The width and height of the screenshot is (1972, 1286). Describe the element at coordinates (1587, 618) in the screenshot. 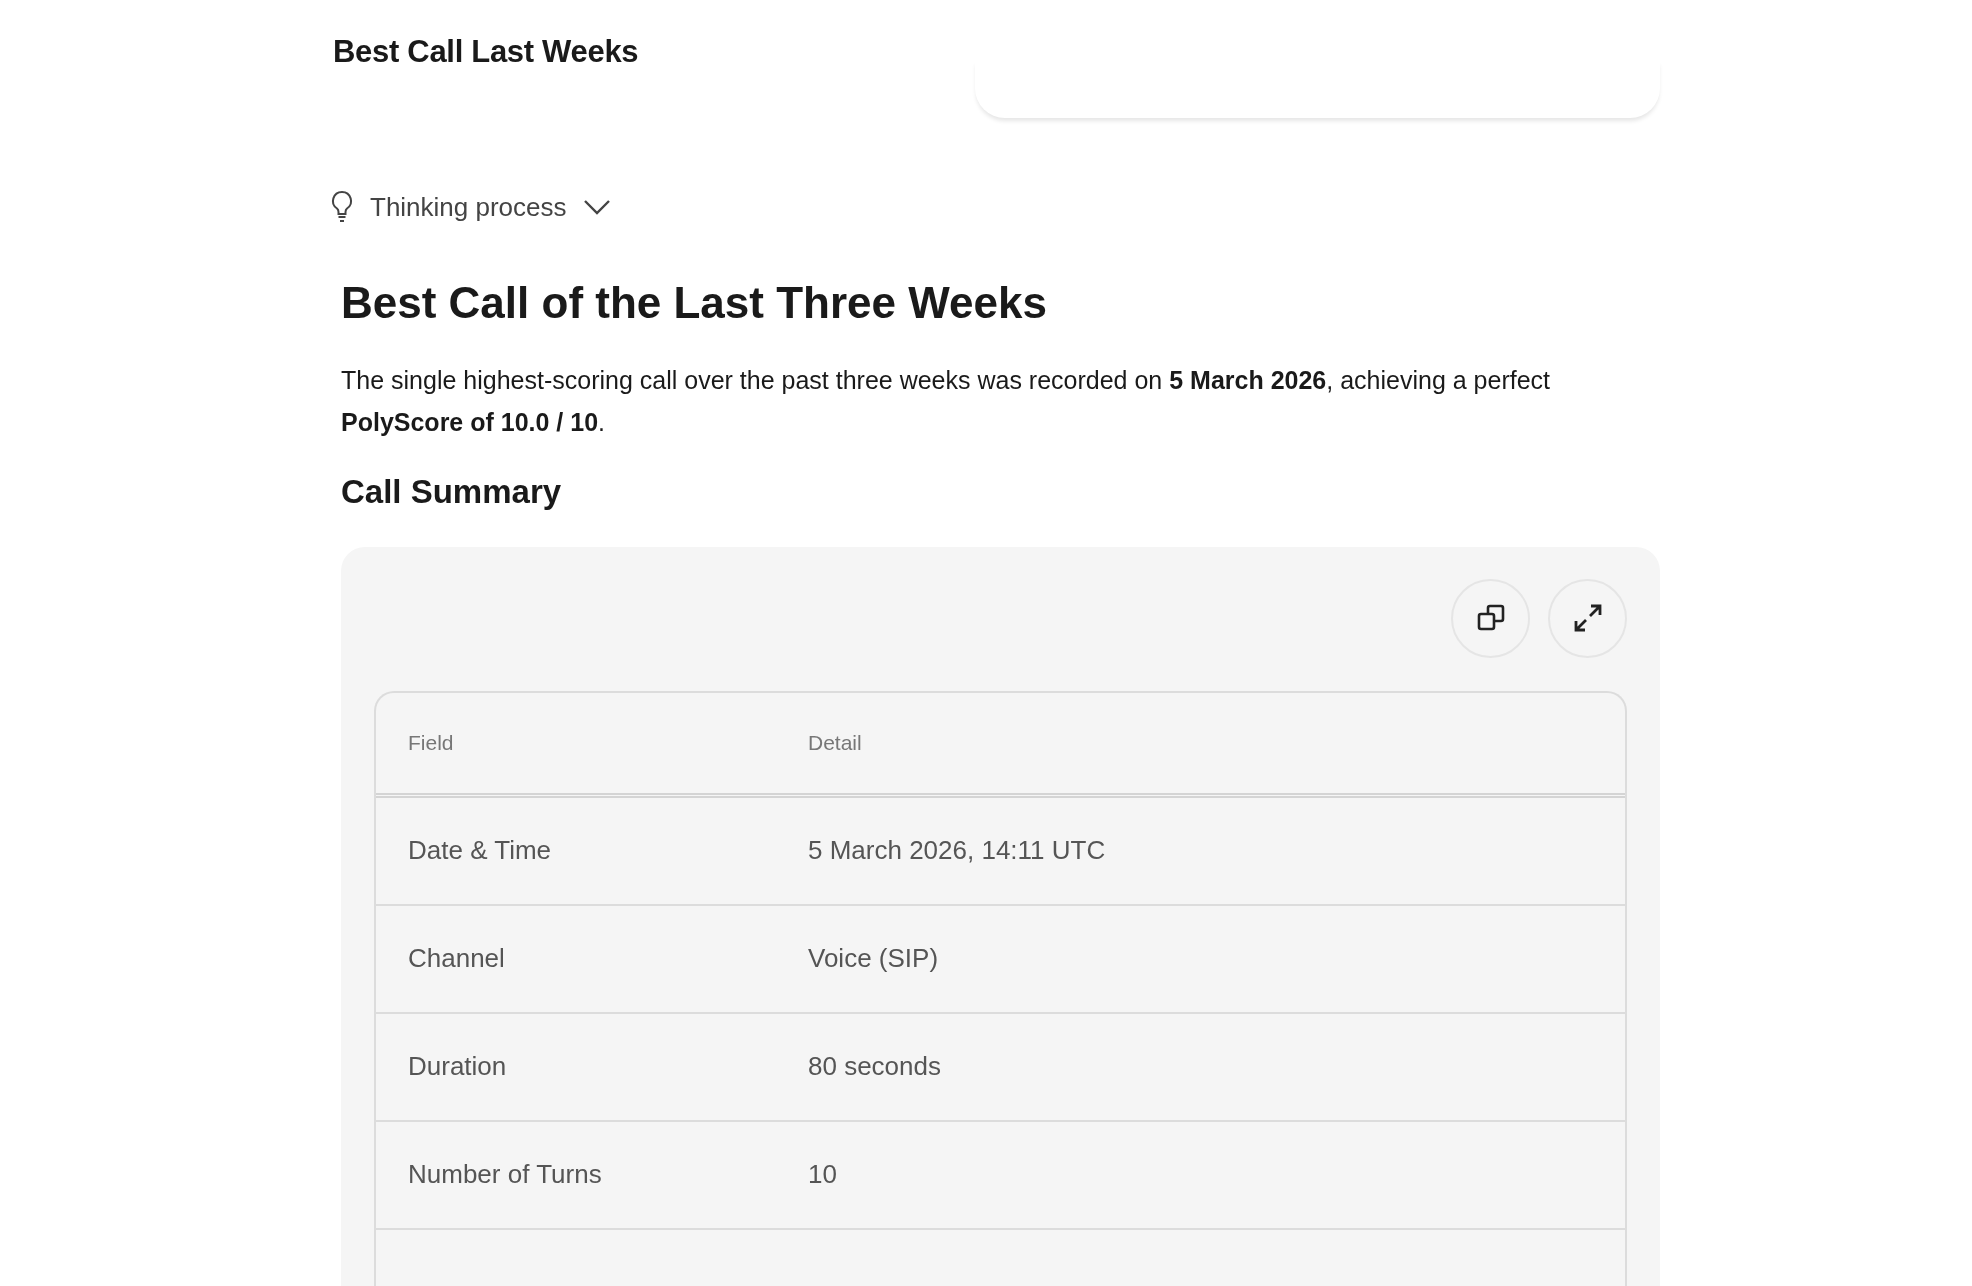

I see `expand-icon` at that location.